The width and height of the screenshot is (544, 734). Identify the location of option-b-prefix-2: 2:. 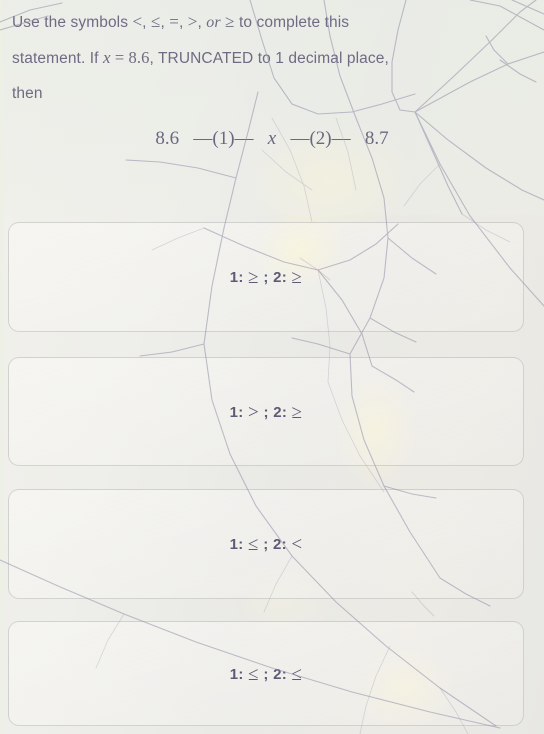
(282, 412).